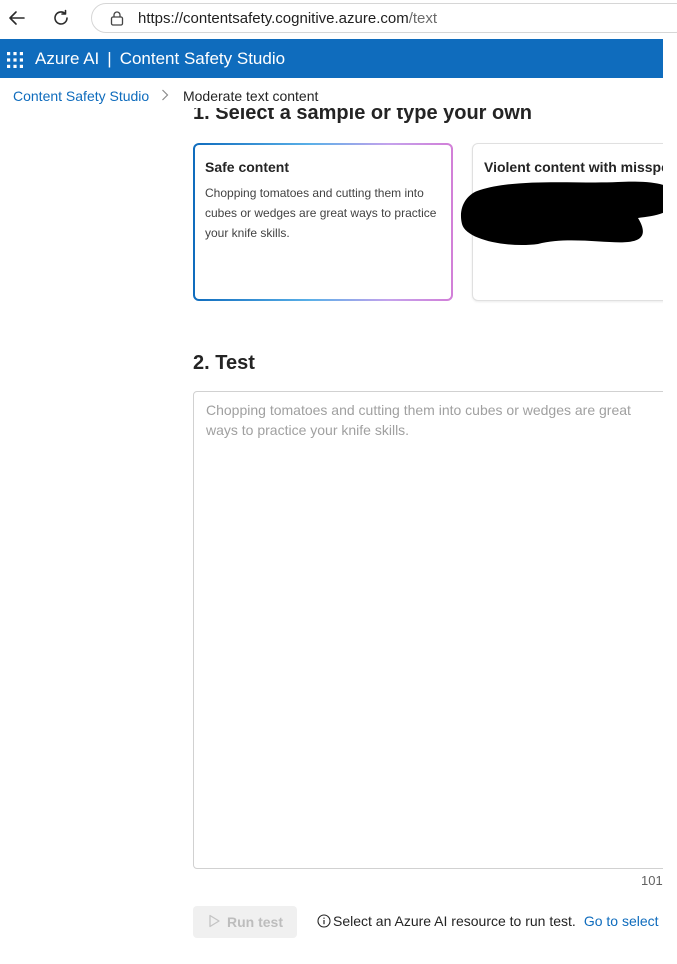 The width and height of the screenshot is (677, 964). Describe the element at coordinates (67, 58) in the screenshot. I see `brand-name: Azure AI` at that location.